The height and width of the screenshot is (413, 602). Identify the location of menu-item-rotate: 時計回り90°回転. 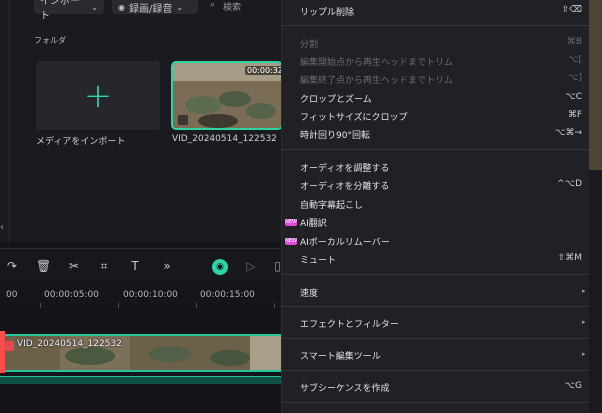
(335, 134).